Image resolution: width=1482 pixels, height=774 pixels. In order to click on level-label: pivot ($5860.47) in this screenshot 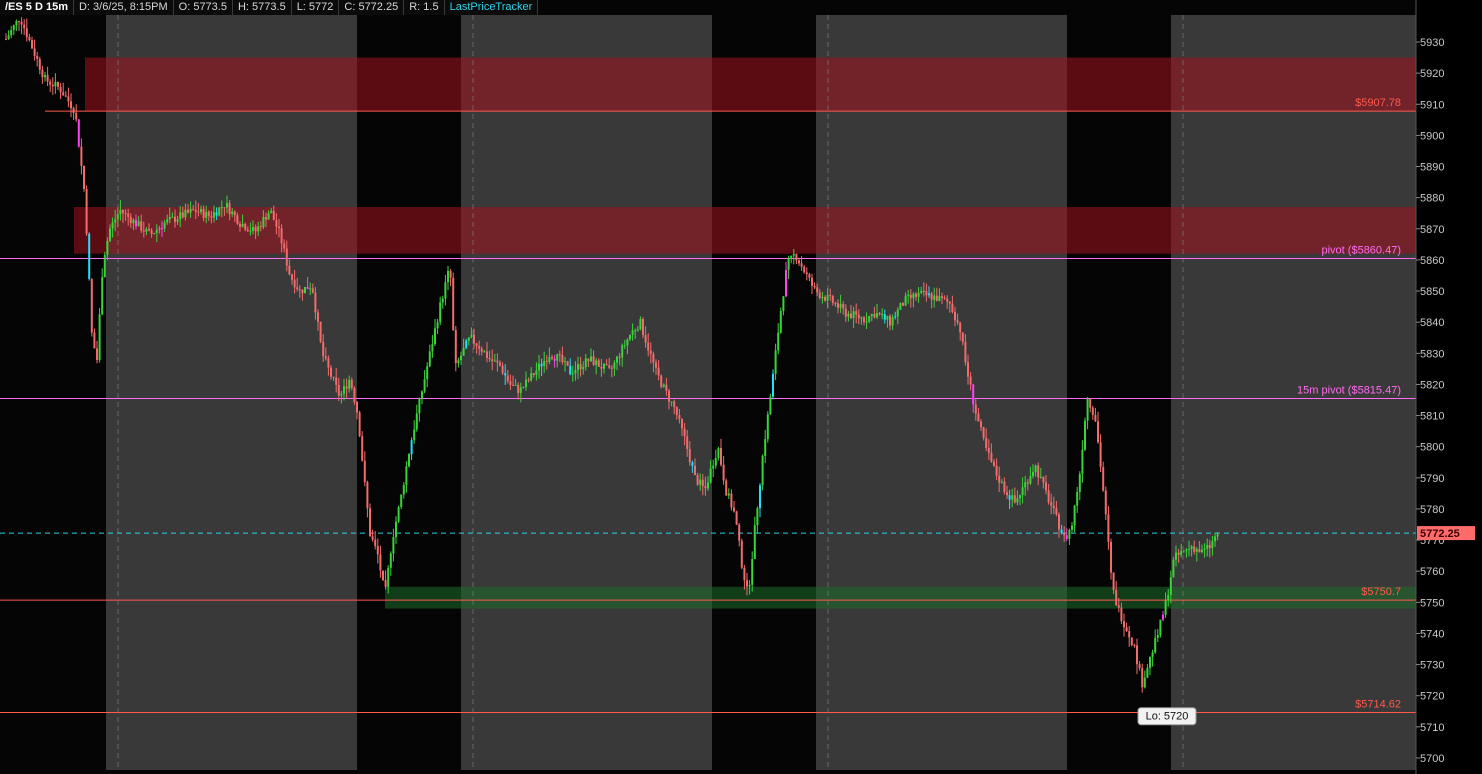, I will do `click(1362, 250)`.